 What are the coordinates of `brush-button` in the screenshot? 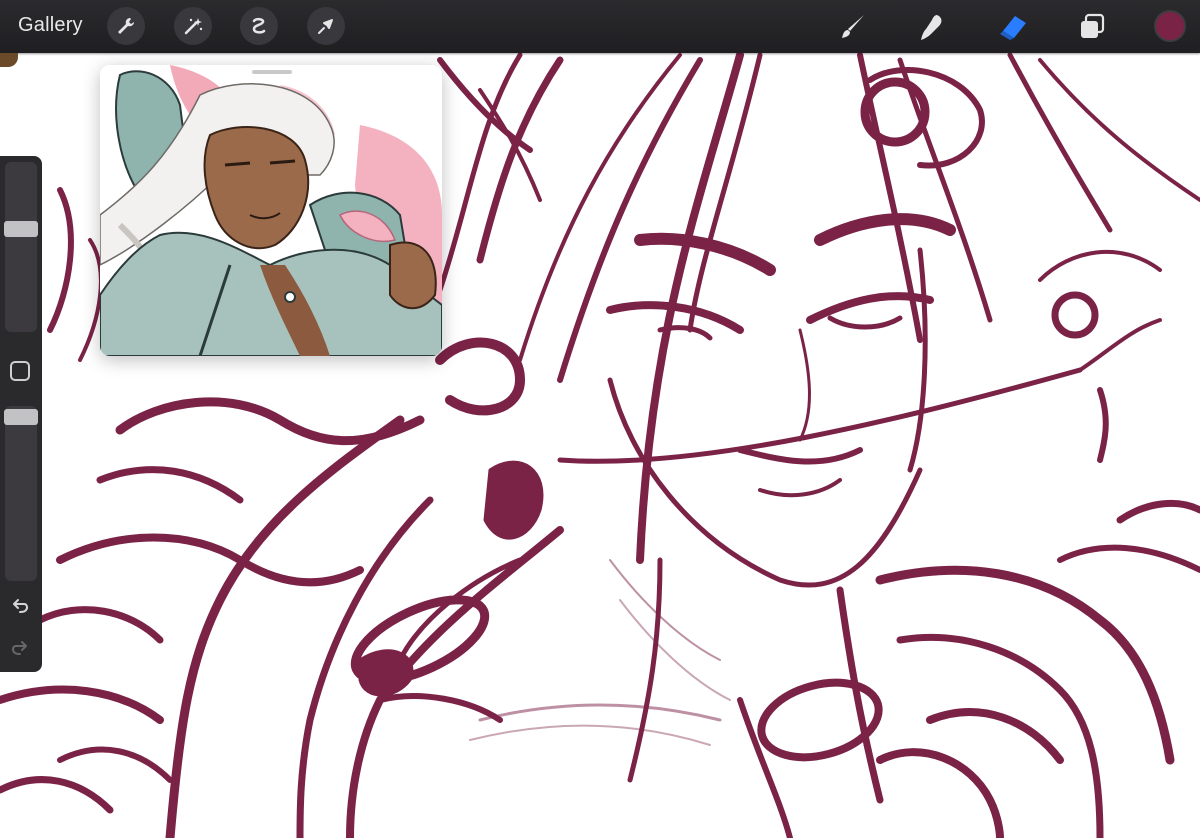 It's located at (853, 27).